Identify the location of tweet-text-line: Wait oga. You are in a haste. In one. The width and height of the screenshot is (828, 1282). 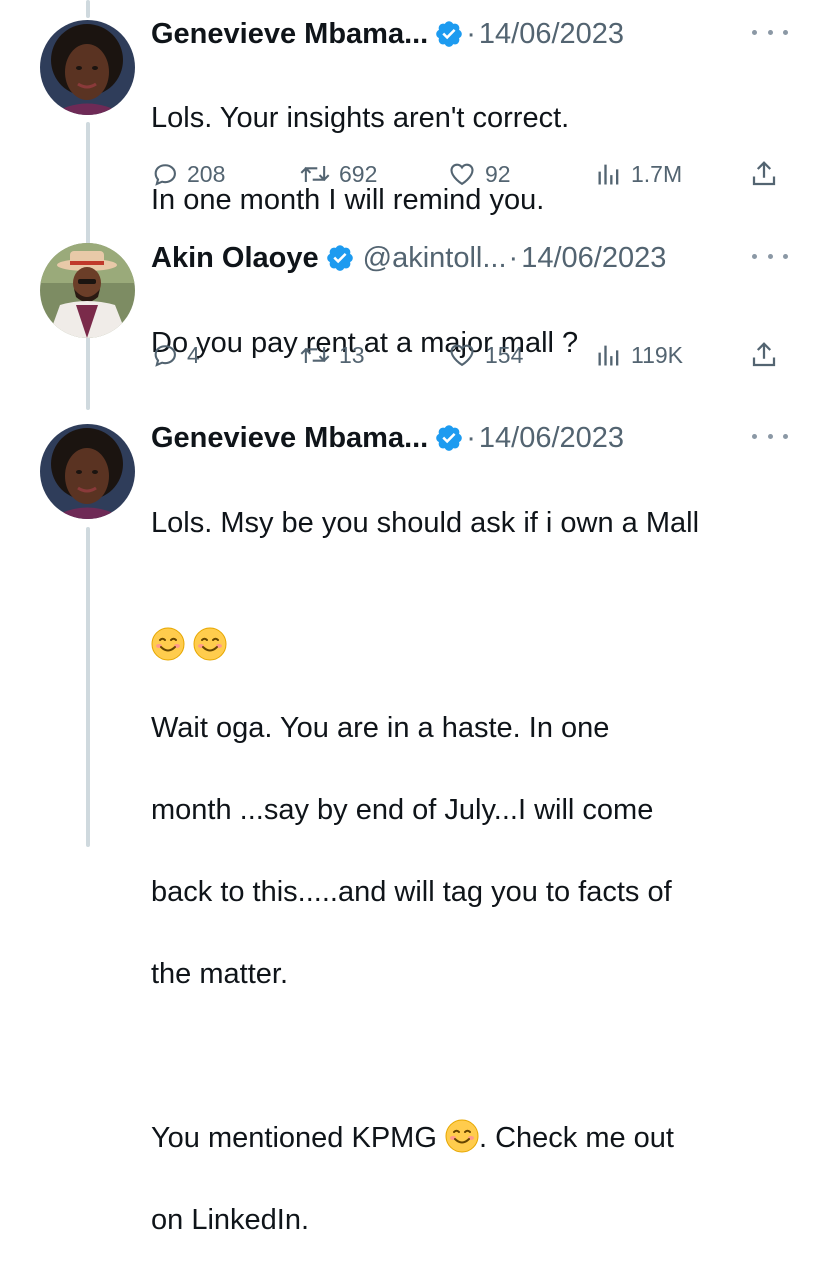
(380, 728).